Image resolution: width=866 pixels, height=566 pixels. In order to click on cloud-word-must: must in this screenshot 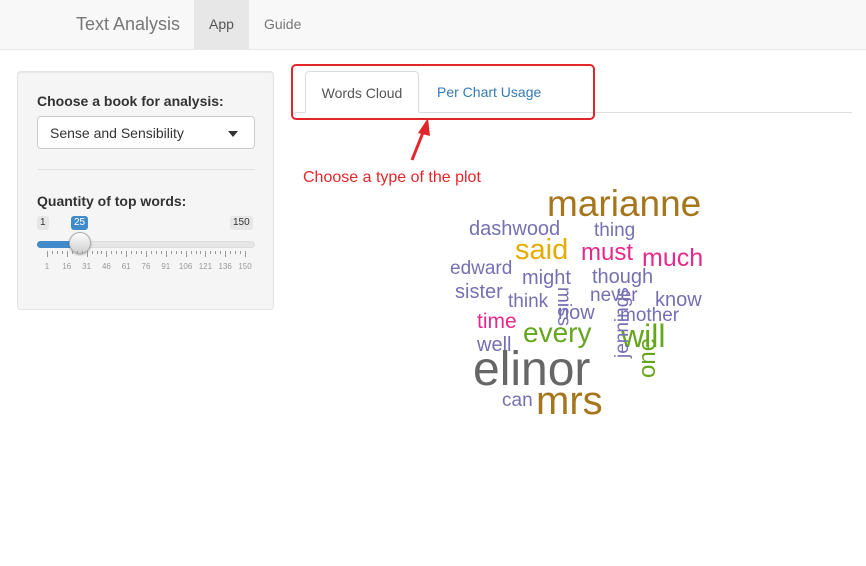, I will do `click(607, 252)`.